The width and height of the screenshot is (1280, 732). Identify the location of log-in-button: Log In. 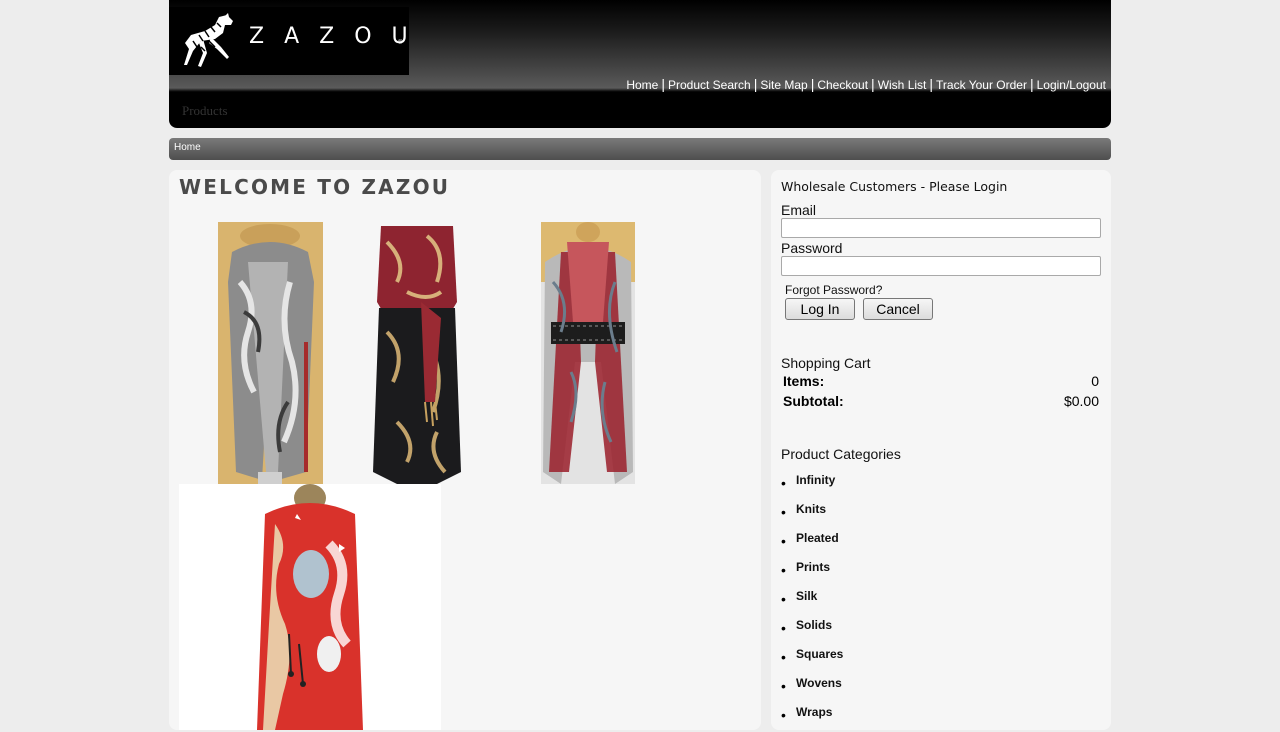
(820, 309).